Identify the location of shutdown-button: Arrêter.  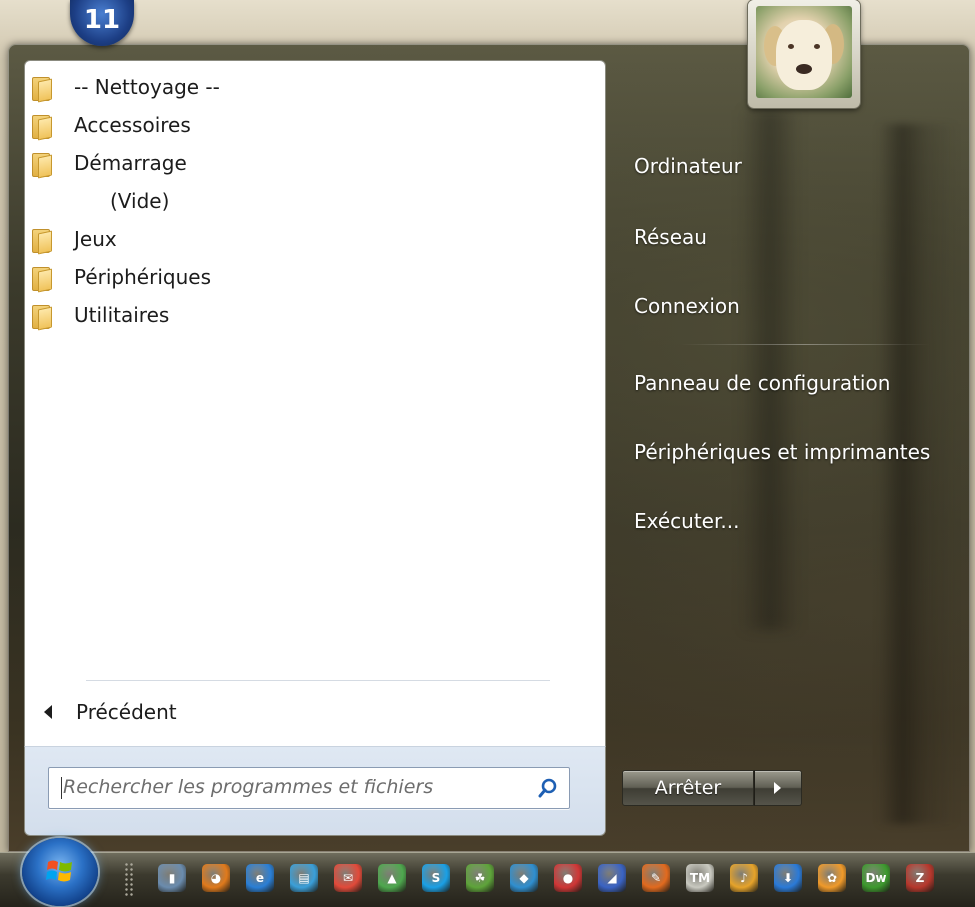
(688, 788).